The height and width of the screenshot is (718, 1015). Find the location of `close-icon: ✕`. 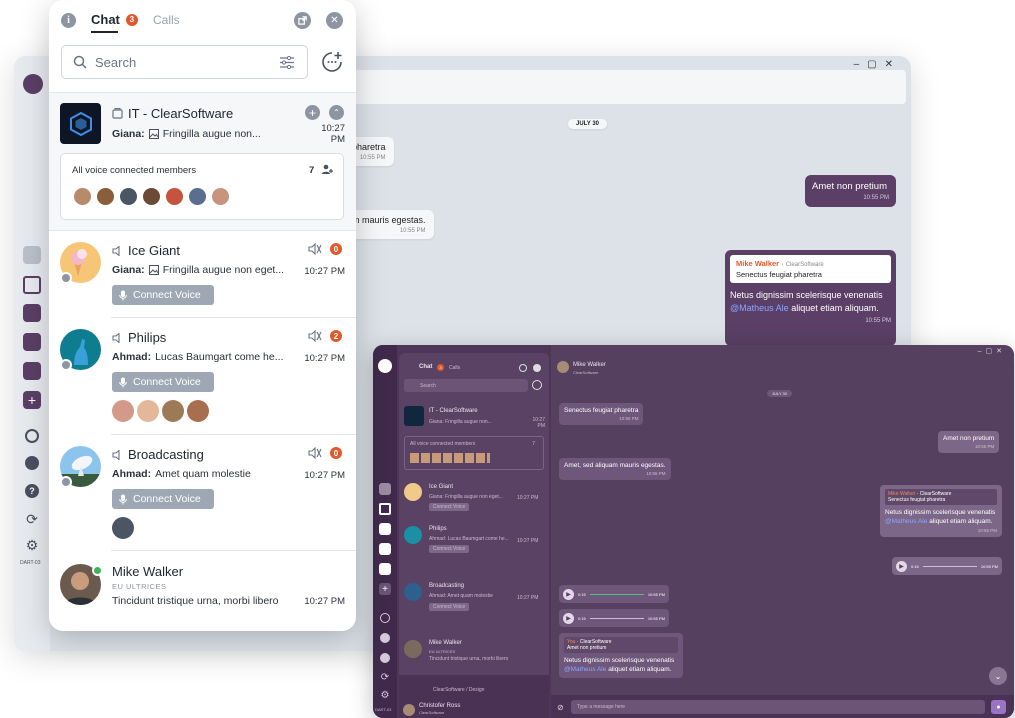

close-icon: ✕ is located at coordinates (334, 20).